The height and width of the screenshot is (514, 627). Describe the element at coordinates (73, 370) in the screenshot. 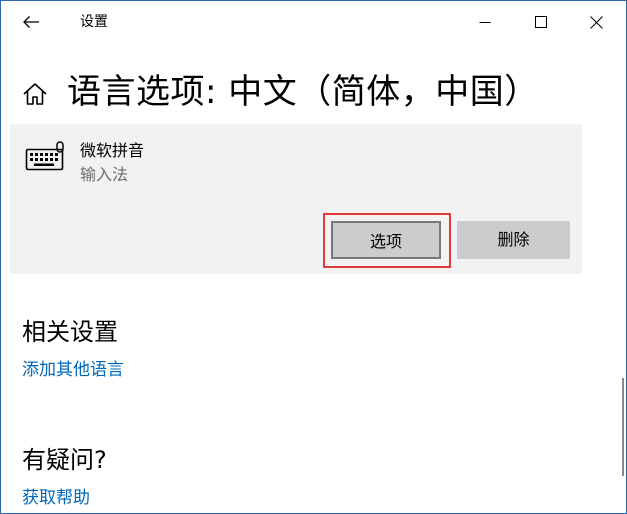

I see `add-language-link: 添加其他语言` at that location.